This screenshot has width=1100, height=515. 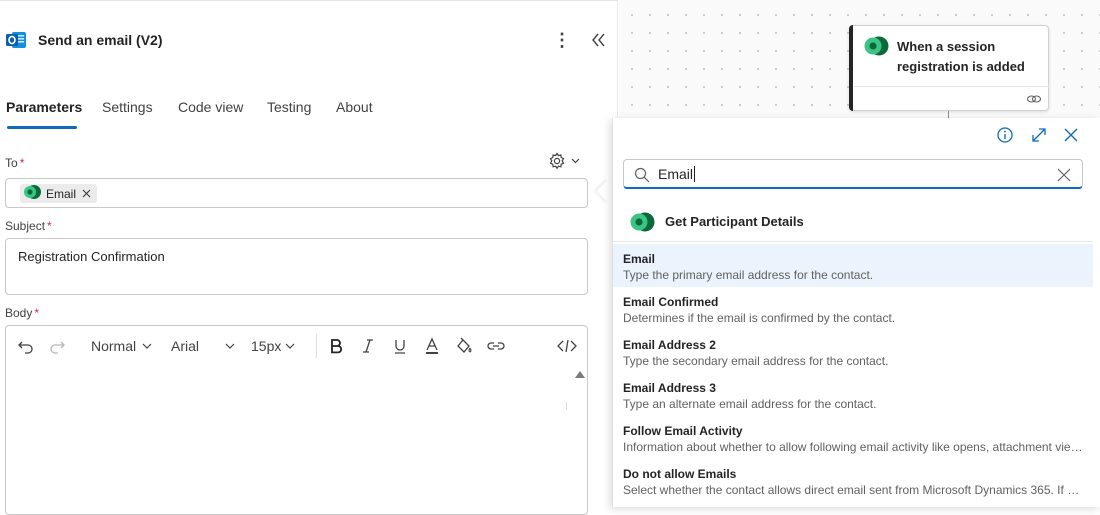 I want to click on item-name: Email Address 2, so click(x=669, y=345).